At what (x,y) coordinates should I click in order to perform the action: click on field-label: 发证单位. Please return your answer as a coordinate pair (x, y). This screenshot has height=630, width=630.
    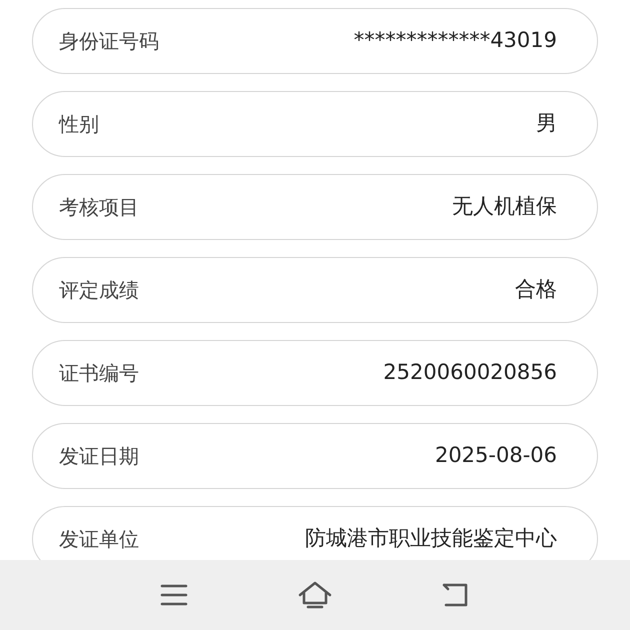
    Looking at the image, I should click on (99, 539).